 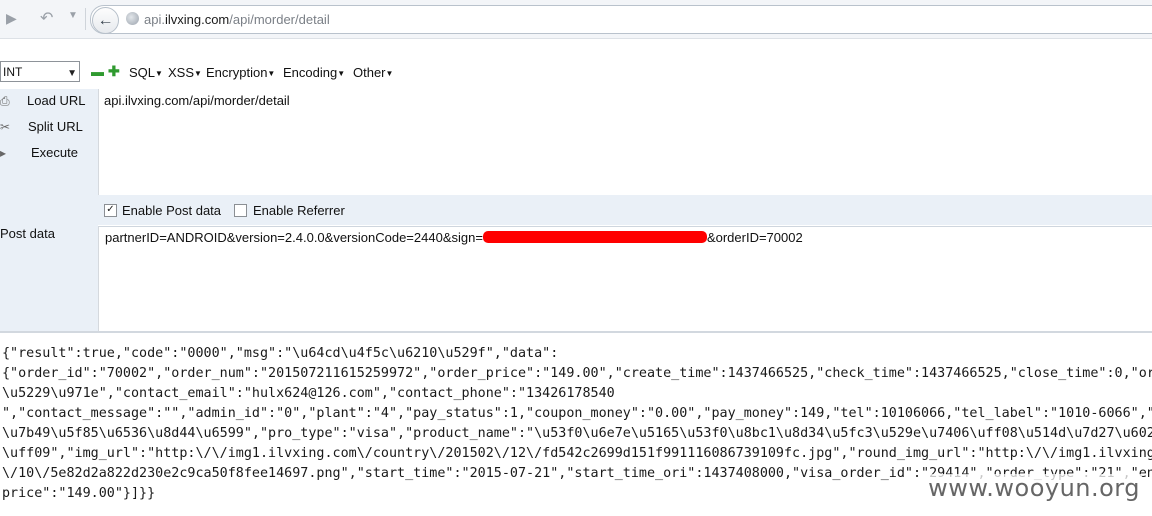 I want to click on enable-referrer-label: Enable Referrer, so click(x=299, y=210).